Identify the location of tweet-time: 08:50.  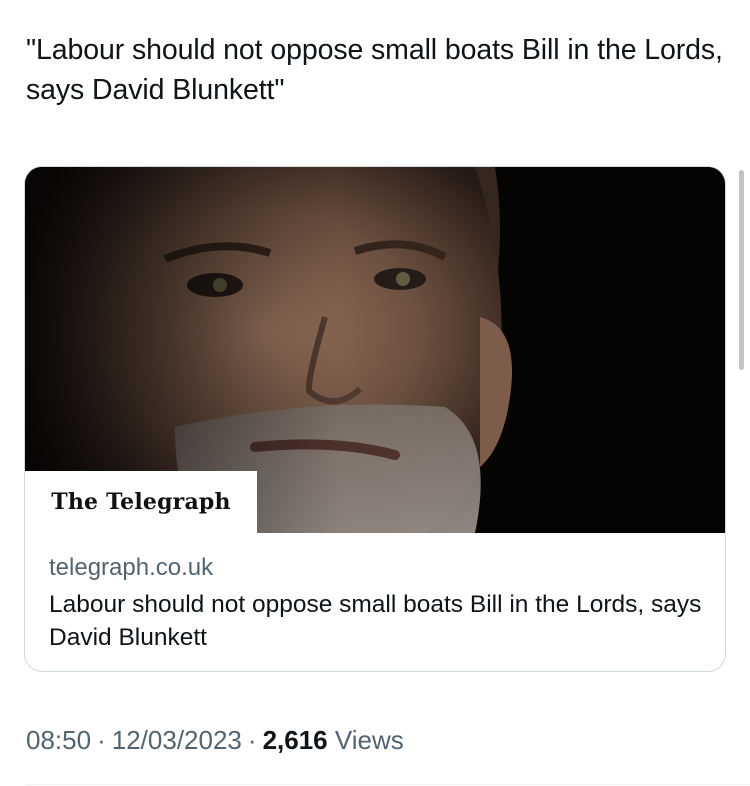
(58, 740).